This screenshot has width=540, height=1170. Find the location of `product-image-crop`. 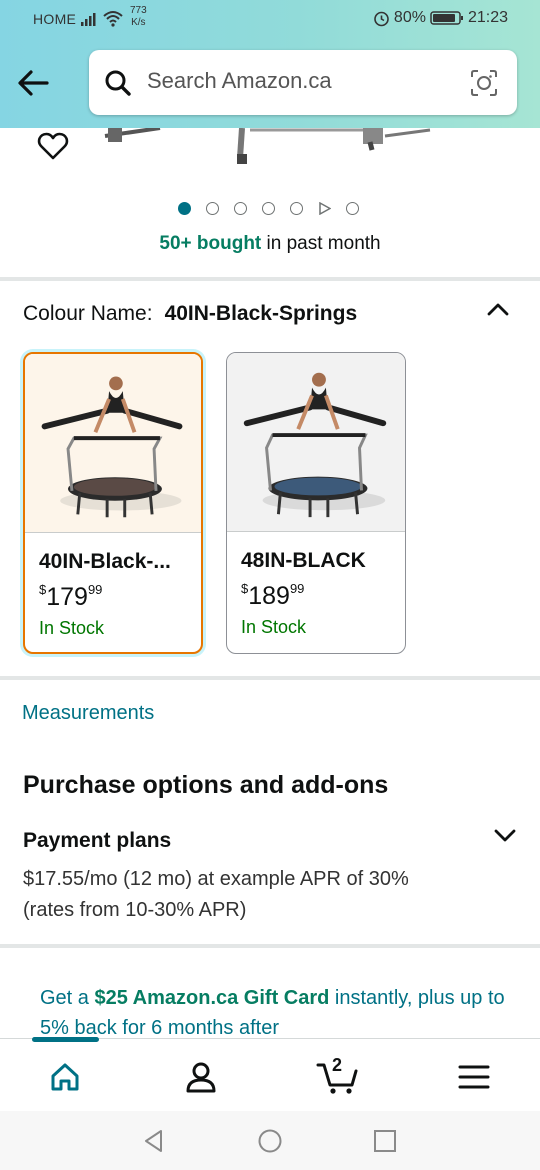

product-image-crop is located at coordinates (270, 149).